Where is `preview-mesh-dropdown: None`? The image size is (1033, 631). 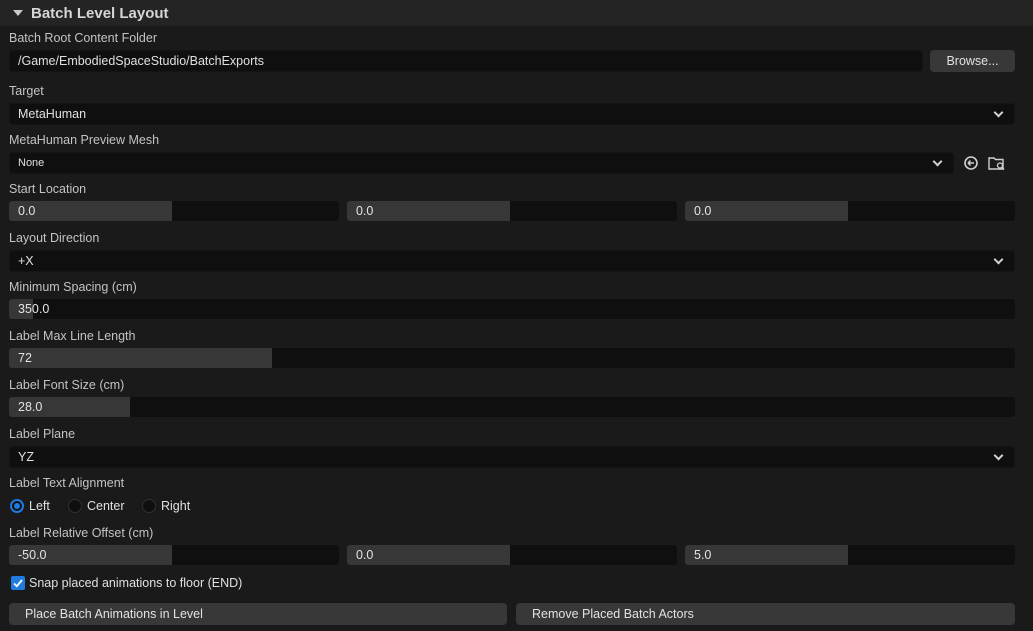
preview-mesh-dropdown: None is located at coordinates (481, 163).